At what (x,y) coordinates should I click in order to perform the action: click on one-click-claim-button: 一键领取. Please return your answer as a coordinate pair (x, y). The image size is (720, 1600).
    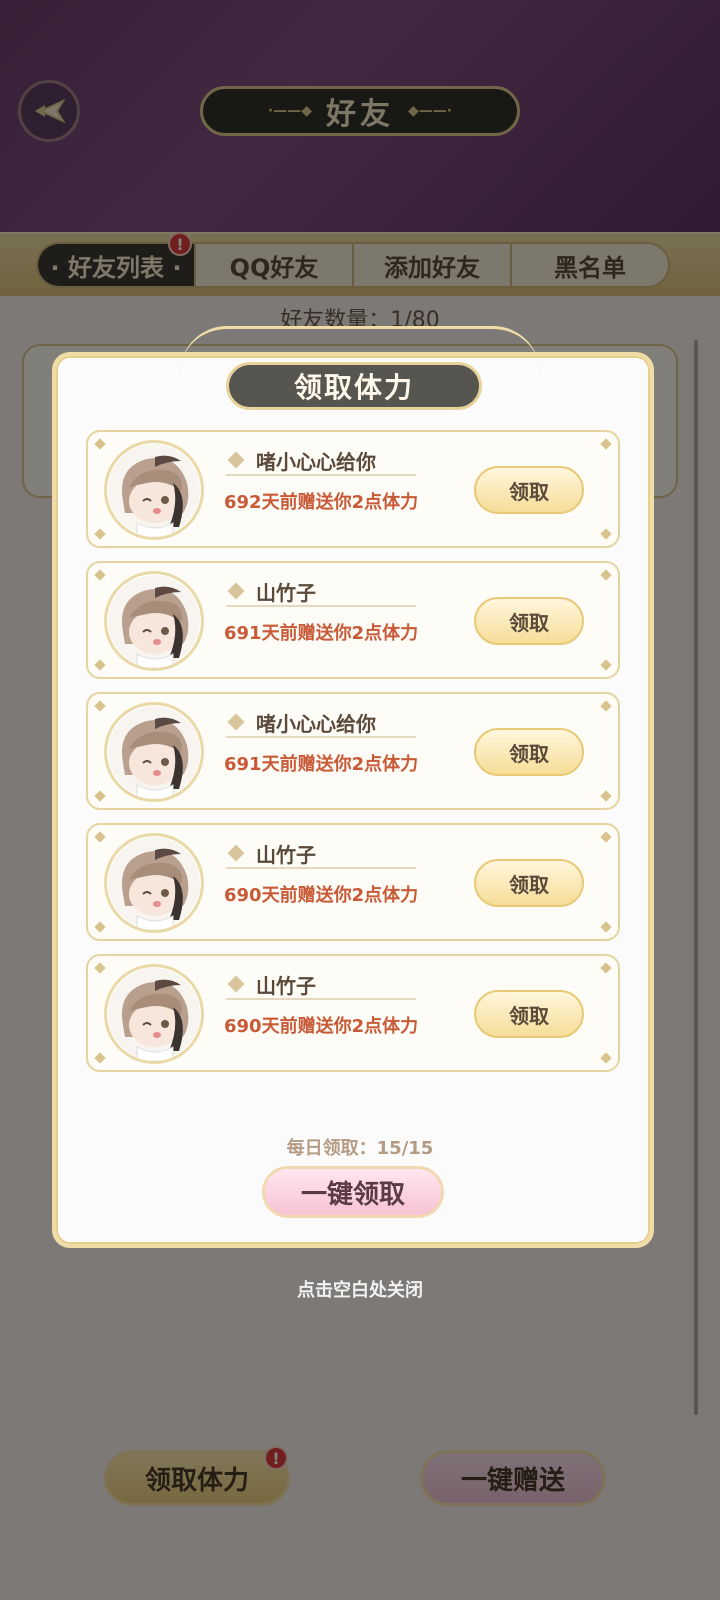
    Looking at the image, I should click on (353, 1192).